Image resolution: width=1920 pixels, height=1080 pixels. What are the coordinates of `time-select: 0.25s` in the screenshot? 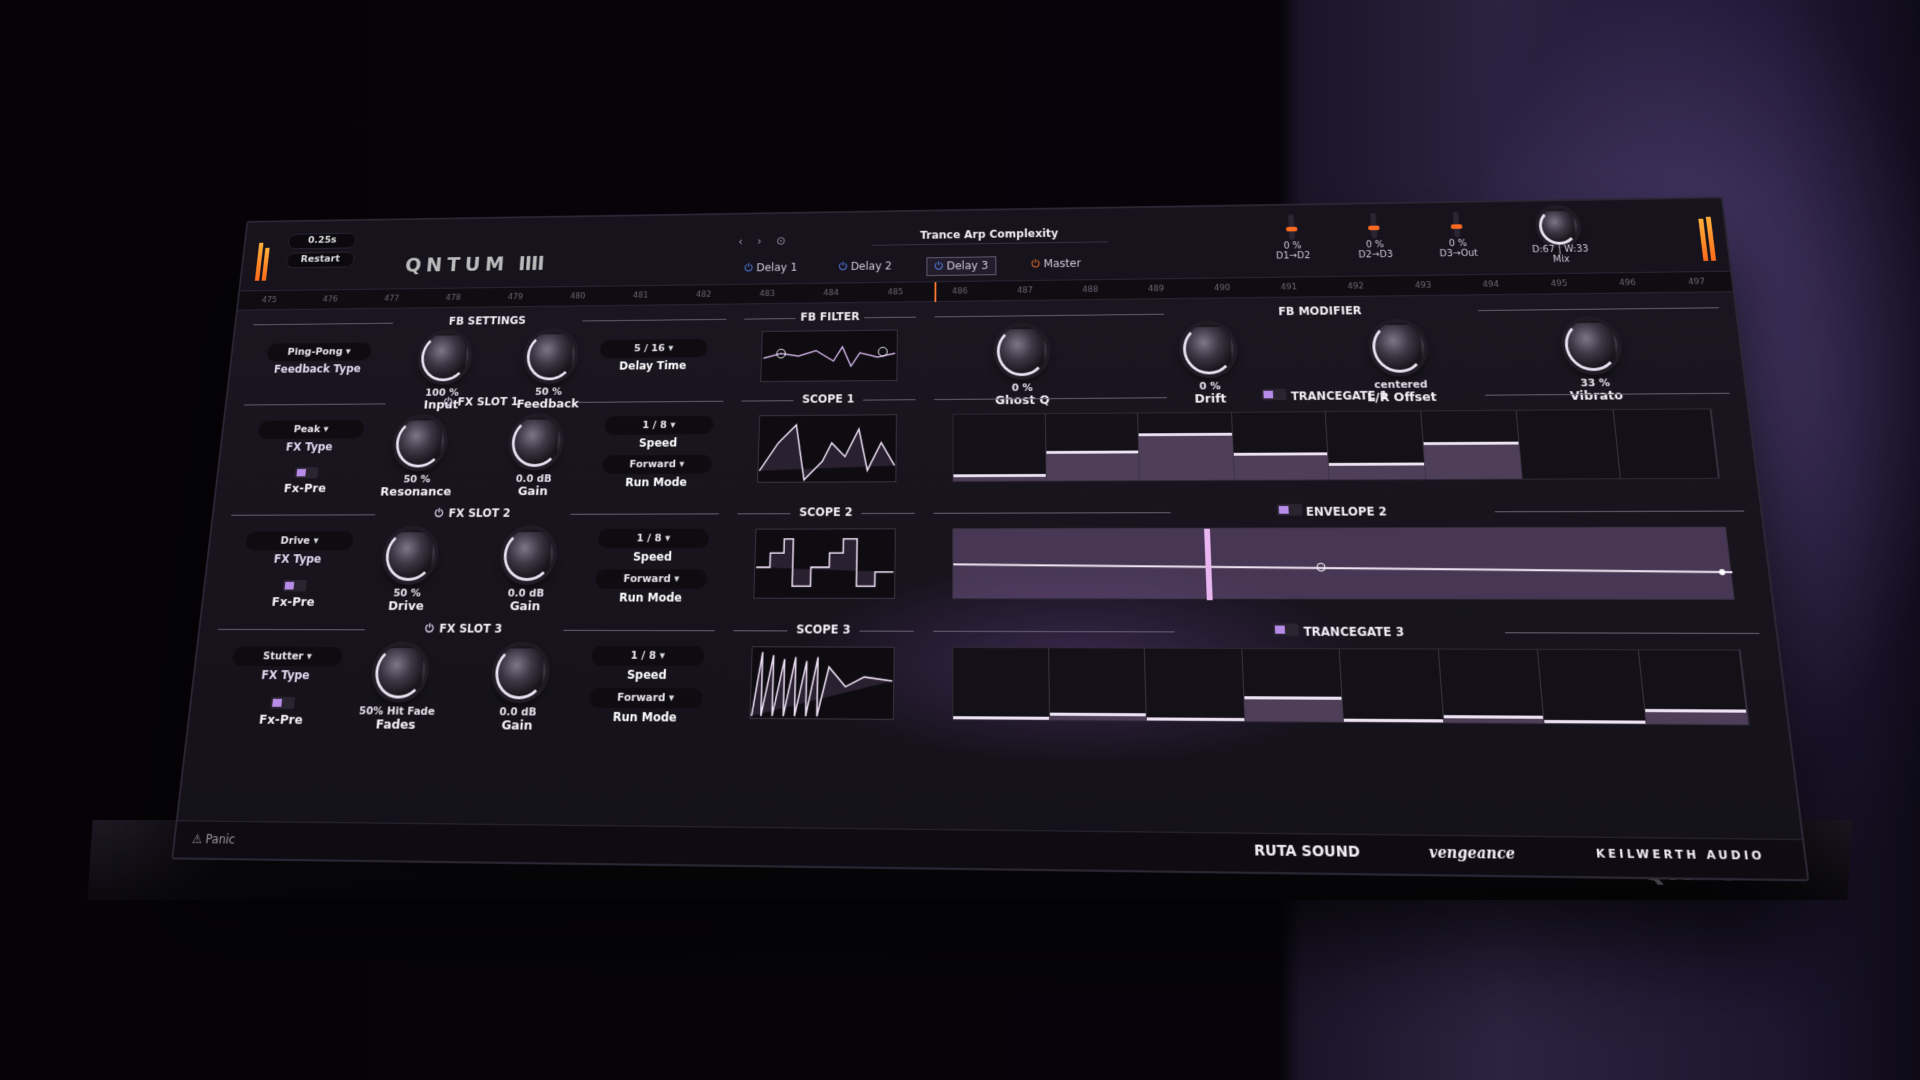 It's located at (322, 241).